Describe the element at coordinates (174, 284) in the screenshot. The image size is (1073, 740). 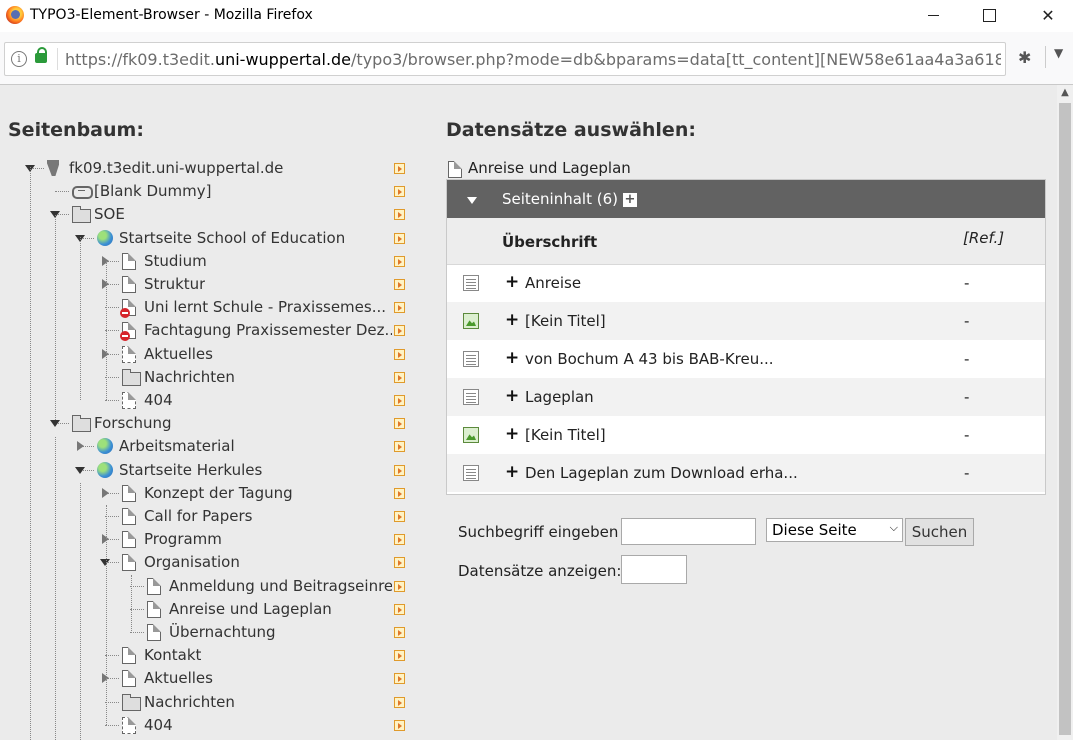
I see `tree-node-label: Struktur` at that location.